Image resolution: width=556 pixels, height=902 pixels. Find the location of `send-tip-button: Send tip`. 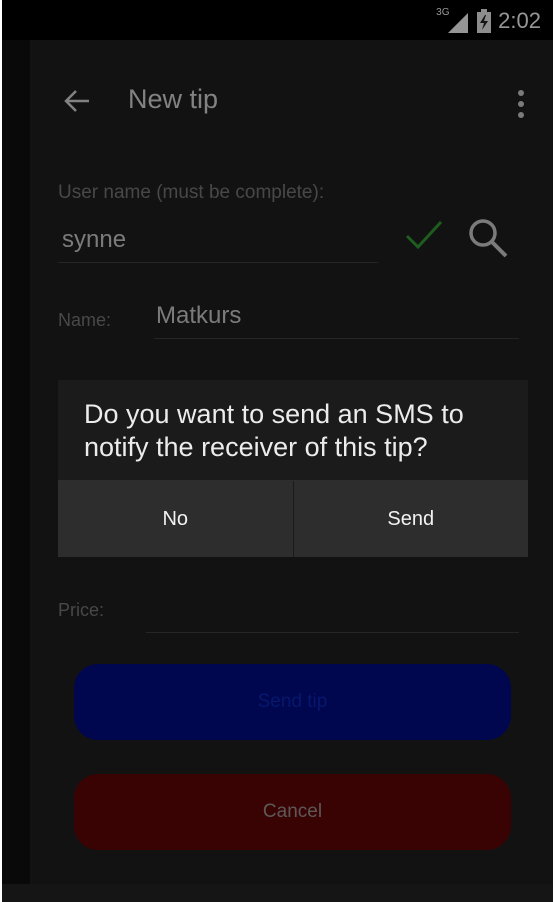

send-tip-button: Send tip is located at coordinates (292, 702).